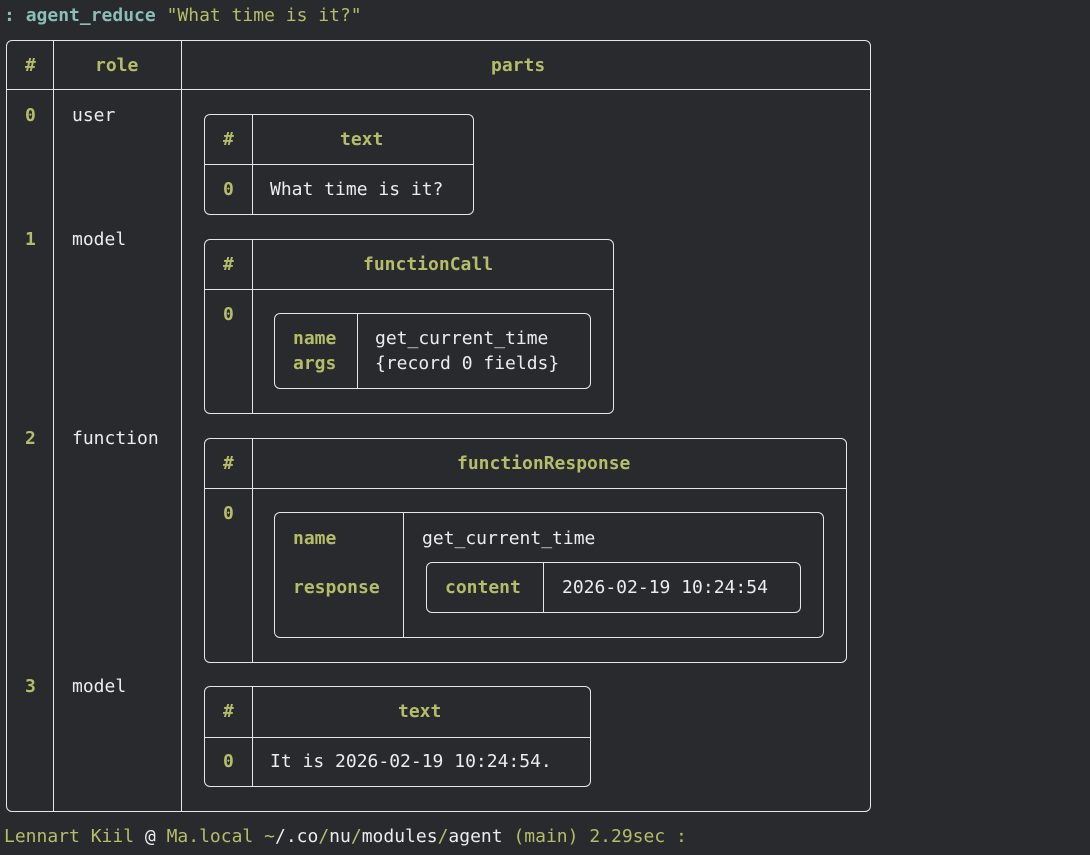 The image size is (1090, 855). Describe the element at coordinates (150, 836) in the screenshot. I see `prompt-at: @` at that location.